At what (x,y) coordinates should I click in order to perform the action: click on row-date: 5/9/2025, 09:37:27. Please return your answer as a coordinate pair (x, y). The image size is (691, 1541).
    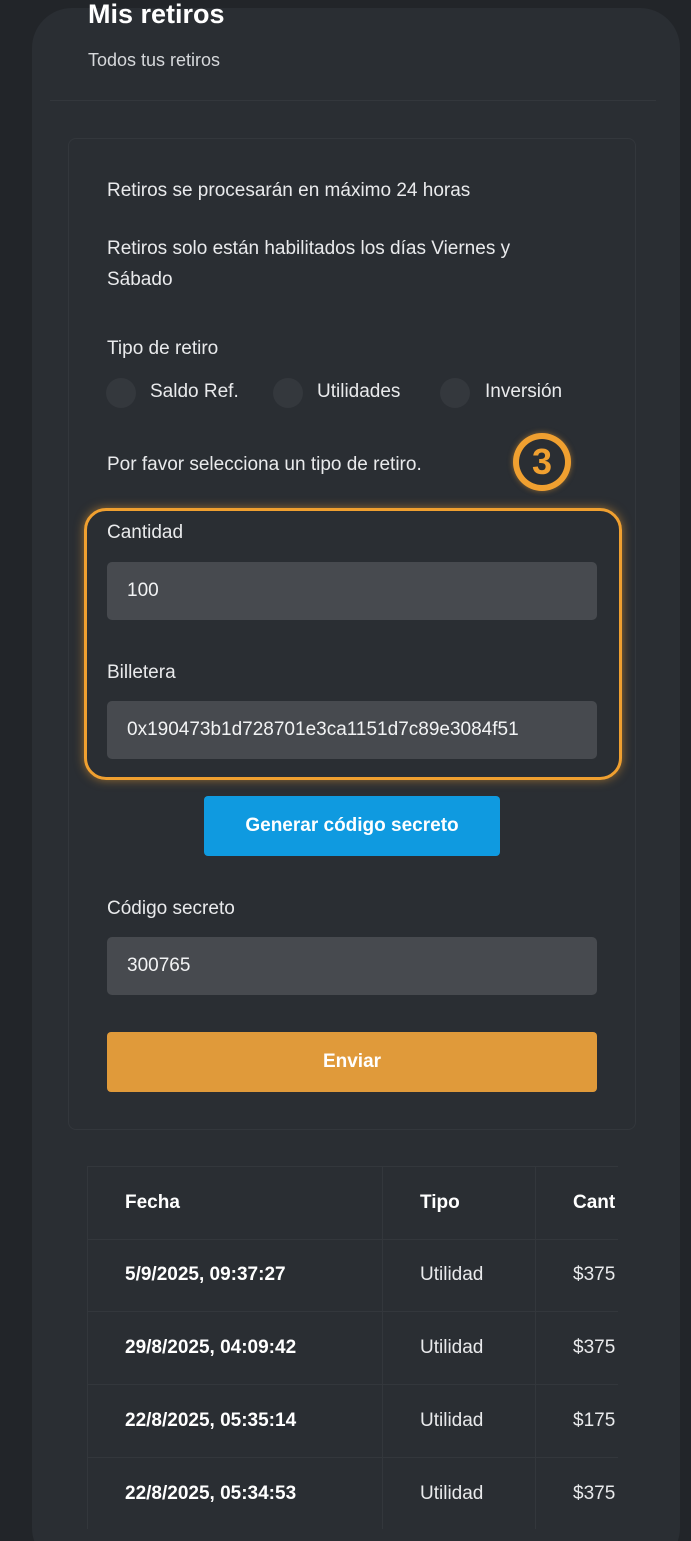
    Looking at the image, I should click on (205, 1274).